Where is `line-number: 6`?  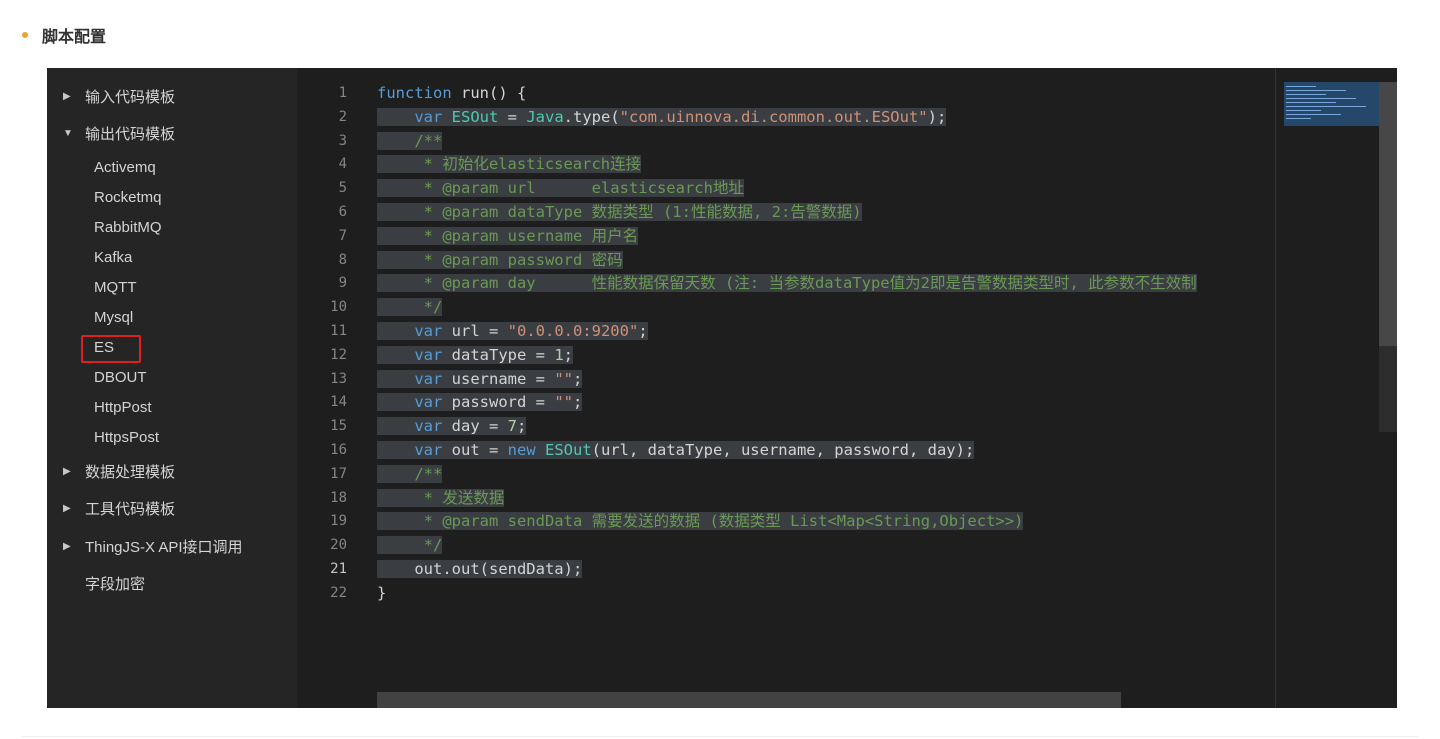
line-number: 6 is located at coordinates (342, 211).